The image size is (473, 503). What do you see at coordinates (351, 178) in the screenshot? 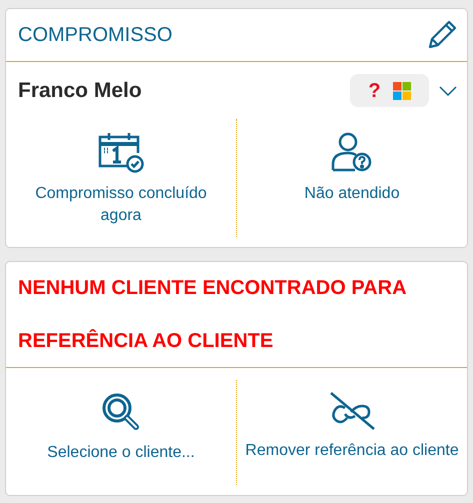
I see `action-button: Não atendido` at bounding box center [351, 178].